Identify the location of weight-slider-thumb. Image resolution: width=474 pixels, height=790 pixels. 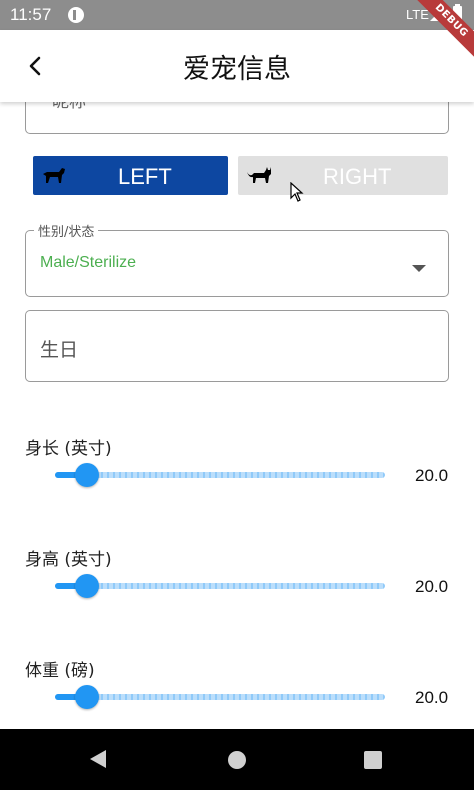
(87, 697).